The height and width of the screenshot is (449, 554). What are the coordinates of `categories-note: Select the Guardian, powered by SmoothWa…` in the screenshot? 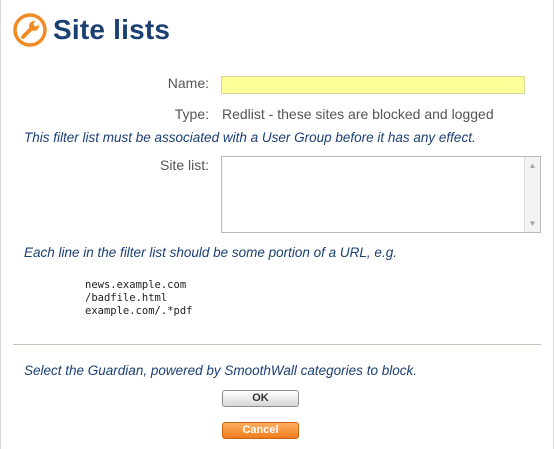 It's located at (220, 370).